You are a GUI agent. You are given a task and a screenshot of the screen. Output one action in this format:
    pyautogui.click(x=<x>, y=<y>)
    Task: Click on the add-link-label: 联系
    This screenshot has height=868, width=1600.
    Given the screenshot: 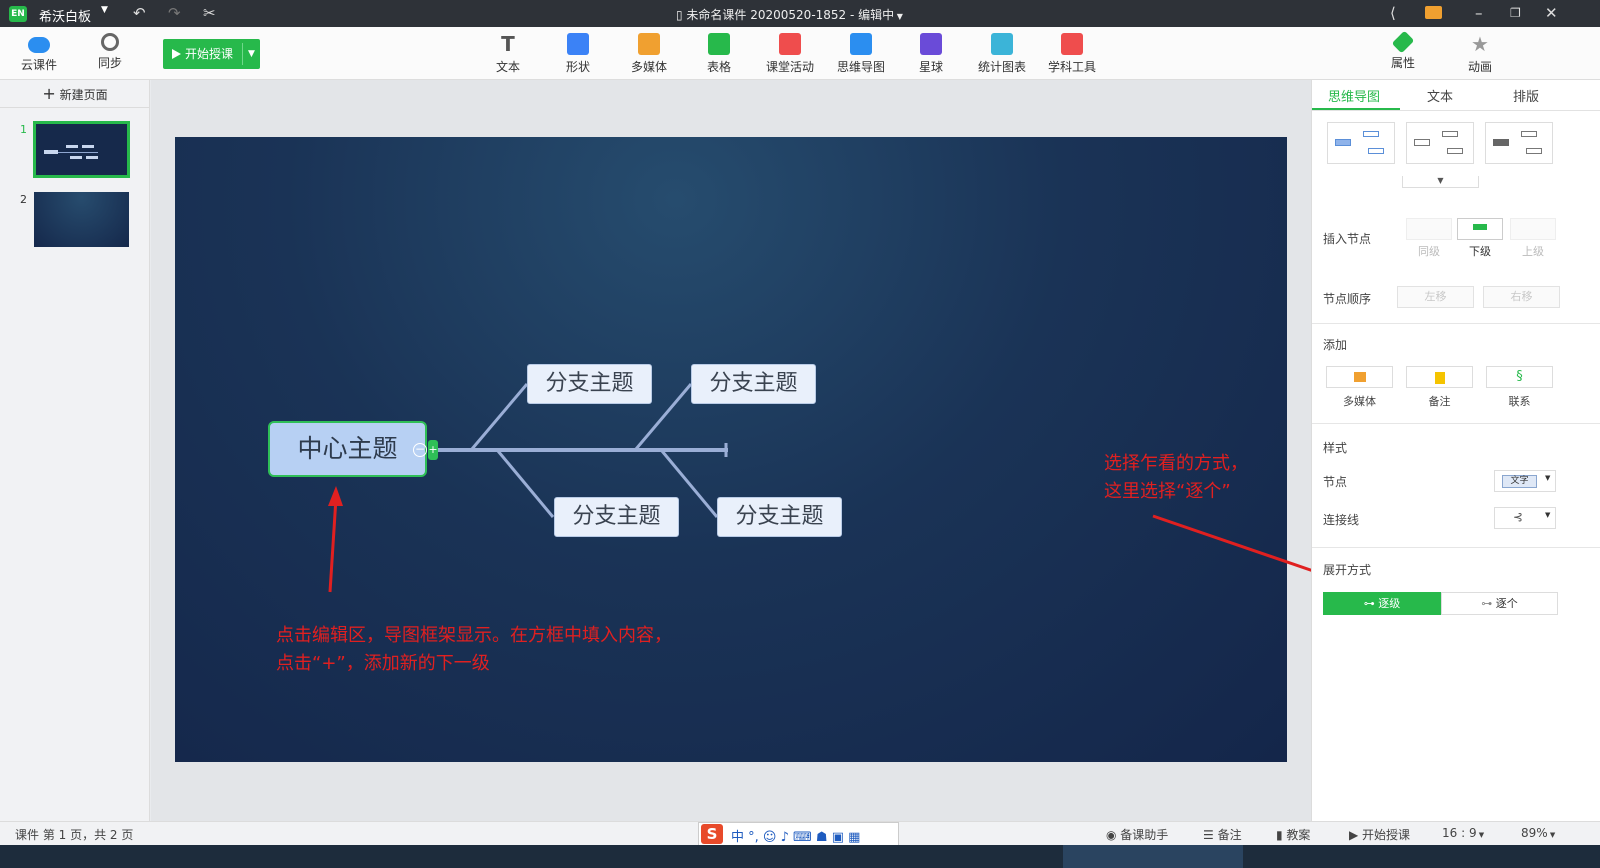 What is the action you would take?
    pyautogui.click(x=1519, y=401)
    